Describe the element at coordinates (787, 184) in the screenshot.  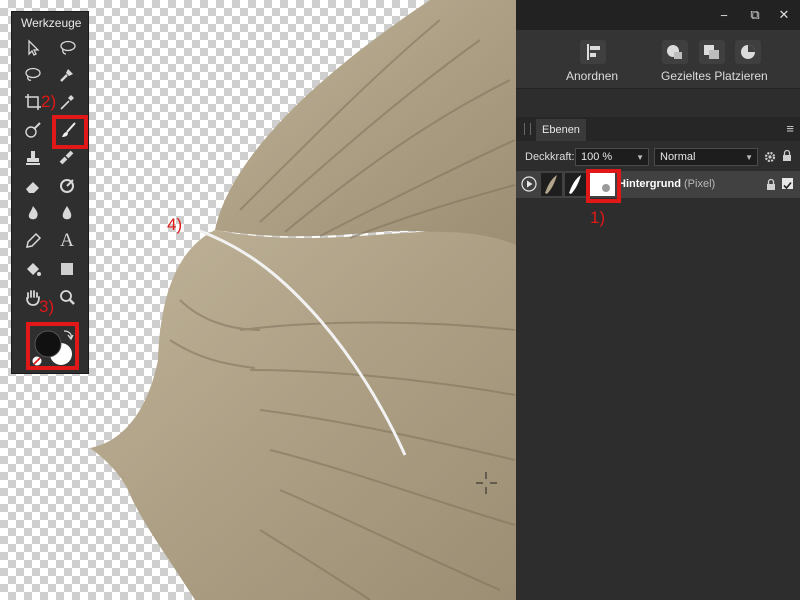
I see `layer-visibility-checkbox` at that location.